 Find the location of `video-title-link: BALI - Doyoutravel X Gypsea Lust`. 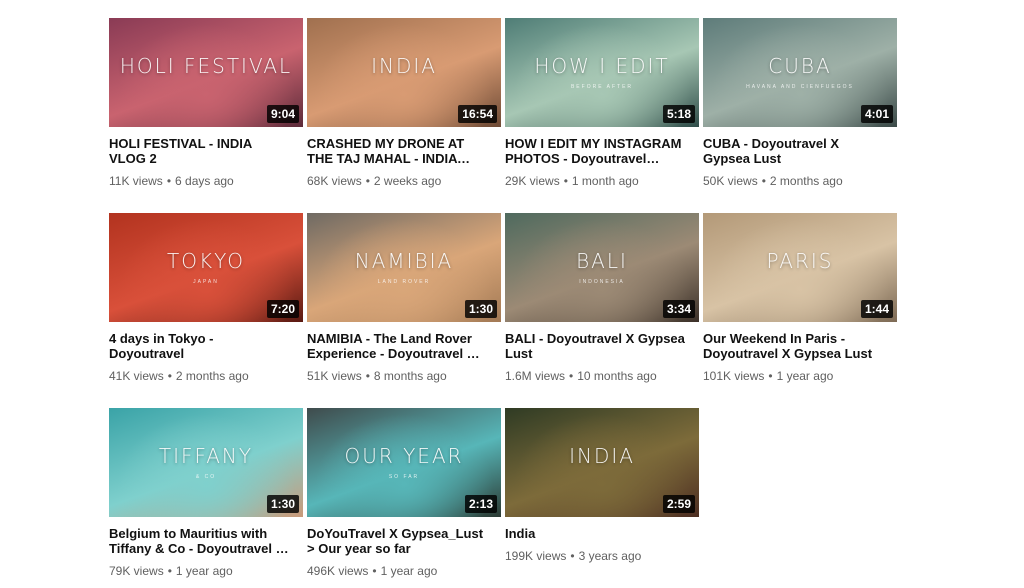

video-title-link: BALI - Doyoutravel X Gypsea Lust is located at coordinates (595, 346).